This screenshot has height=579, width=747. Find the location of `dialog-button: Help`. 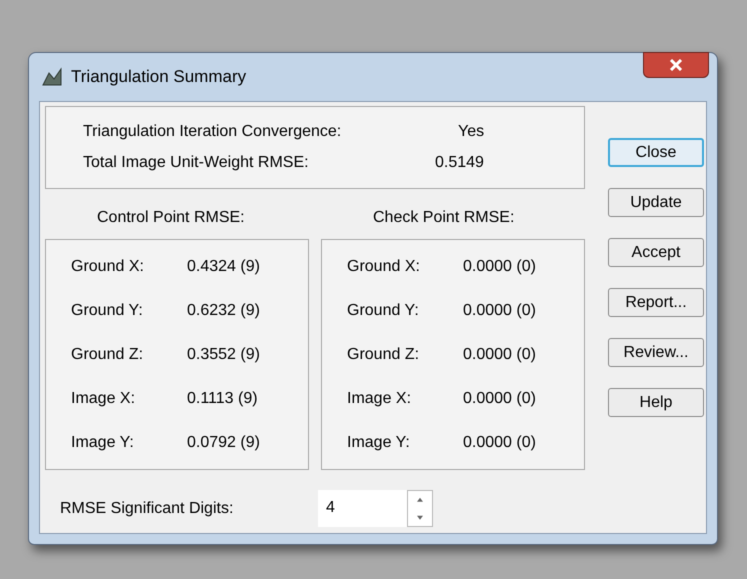

dialog-button: Help is located at coordinates (656, 402).